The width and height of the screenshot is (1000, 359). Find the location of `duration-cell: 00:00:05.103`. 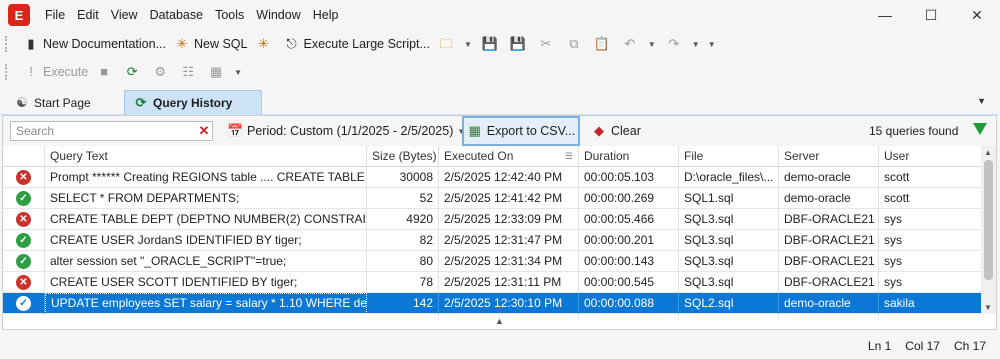

duration-cell: 00:00:05.103 is located at coordinates (629, 177).